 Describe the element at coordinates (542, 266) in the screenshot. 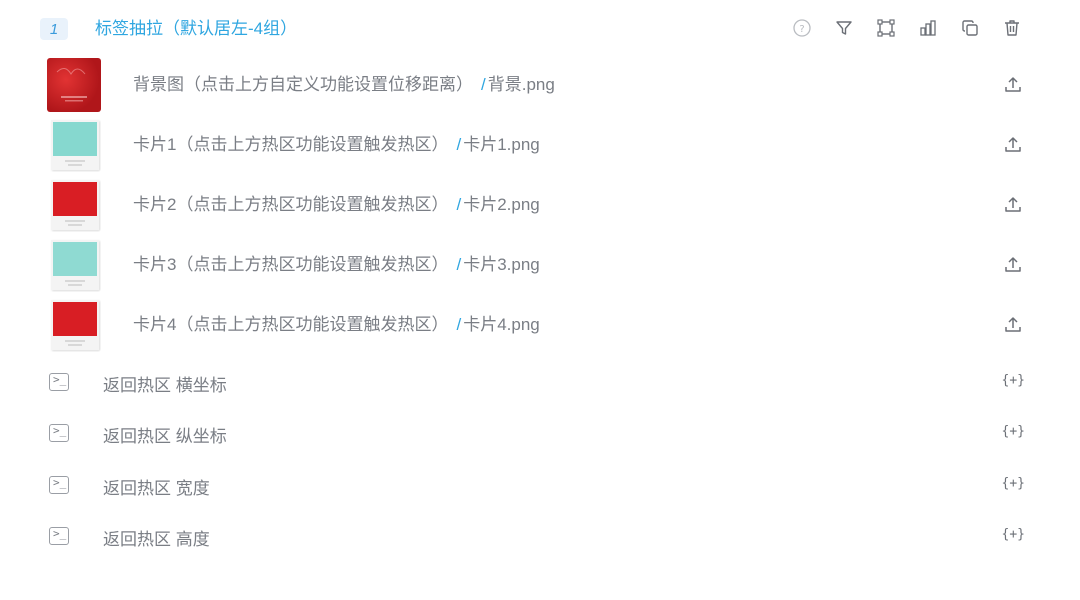

I see `image-item-card-3: 卡片3（点击上方热区功能设置触发热区） / 卡片3.png` at that location.